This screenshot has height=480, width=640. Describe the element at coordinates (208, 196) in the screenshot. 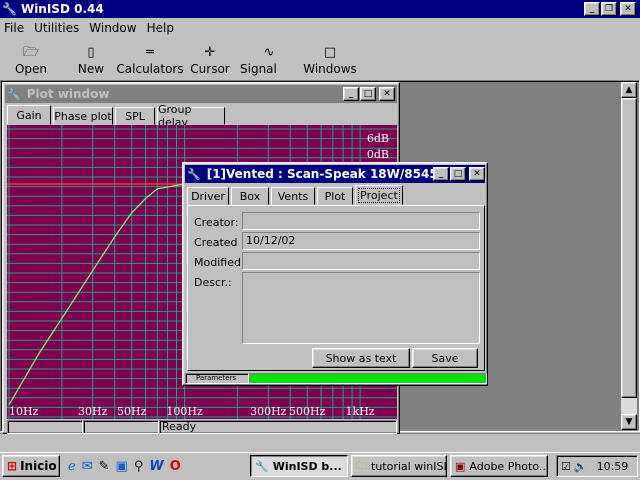

I see `tab-driver: Driver` at that location.